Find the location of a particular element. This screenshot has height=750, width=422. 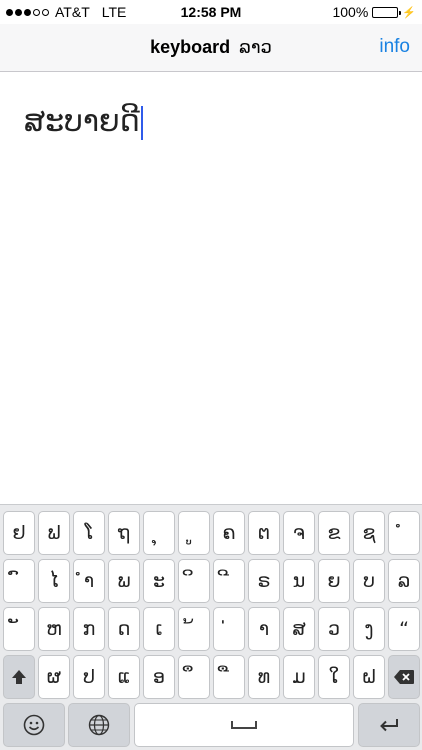

key: ງ is located at coordinates (369, 629).